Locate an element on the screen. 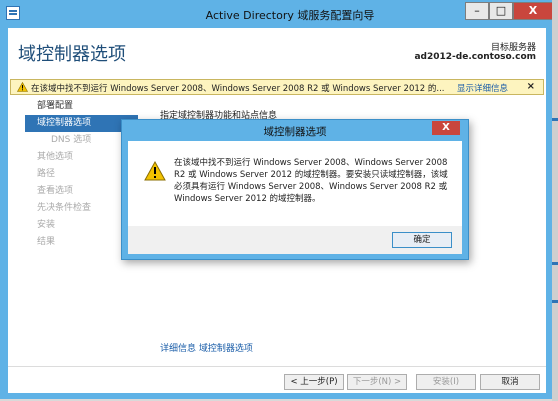 This screenshot has height=401, width=558. nav-item-dns-options: DNS 选项 is located at coordinates (71, 140).